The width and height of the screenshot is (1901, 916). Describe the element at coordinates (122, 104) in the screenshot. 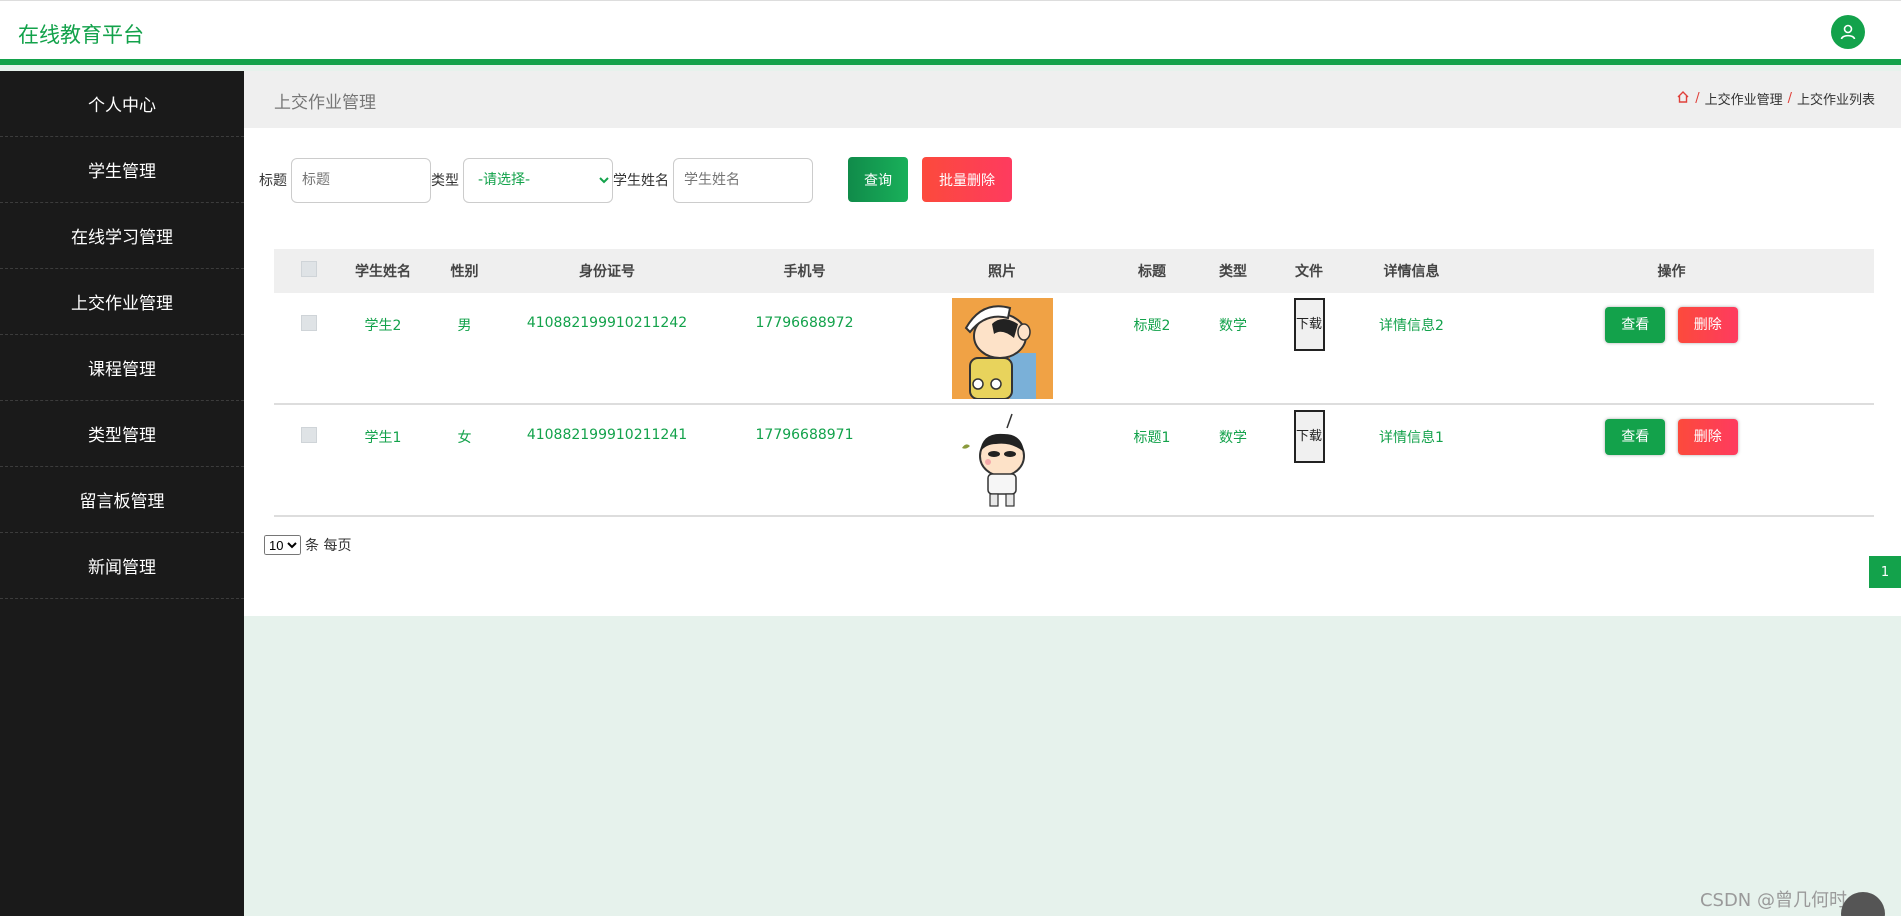

I see `sidebar-item-personal-center: 个人中心` at that location.